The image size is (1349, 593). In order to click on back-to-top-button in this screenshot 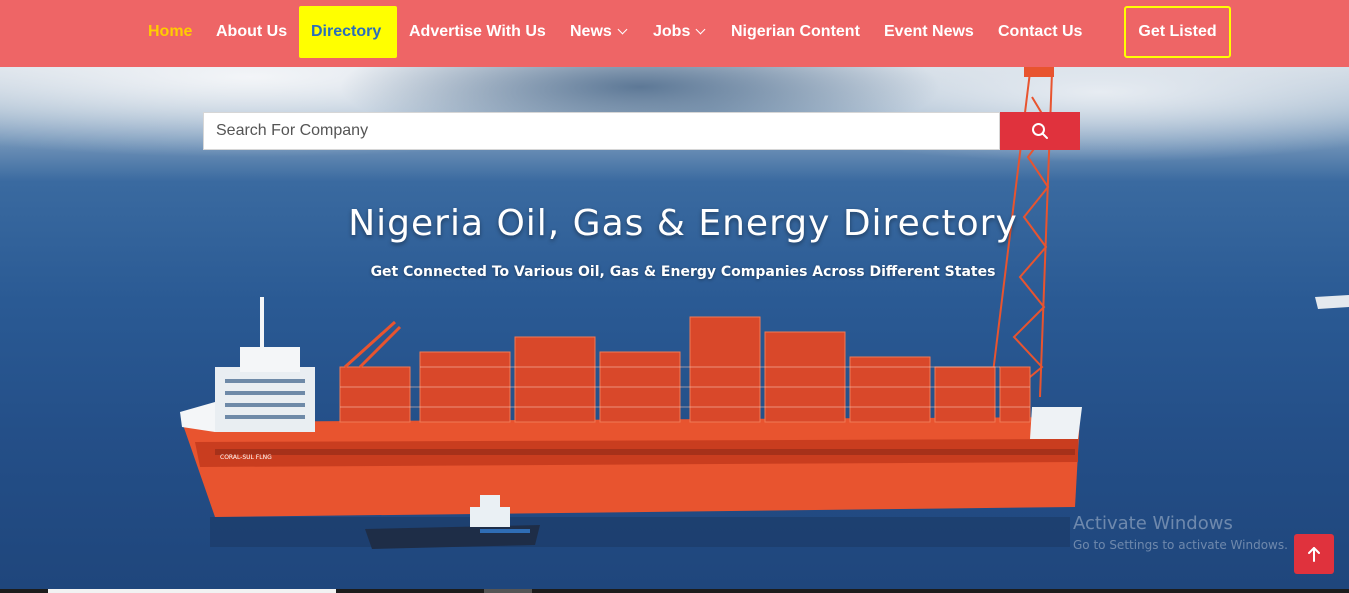, I will do `click(1314, 554)`.